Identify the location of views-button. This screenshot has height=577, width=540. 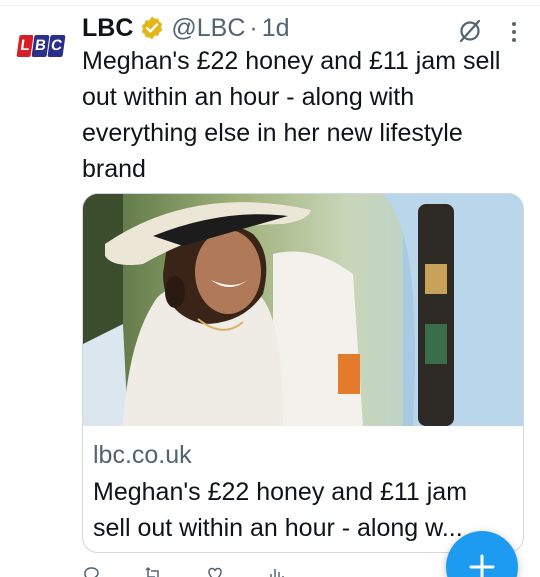
(279, 572).